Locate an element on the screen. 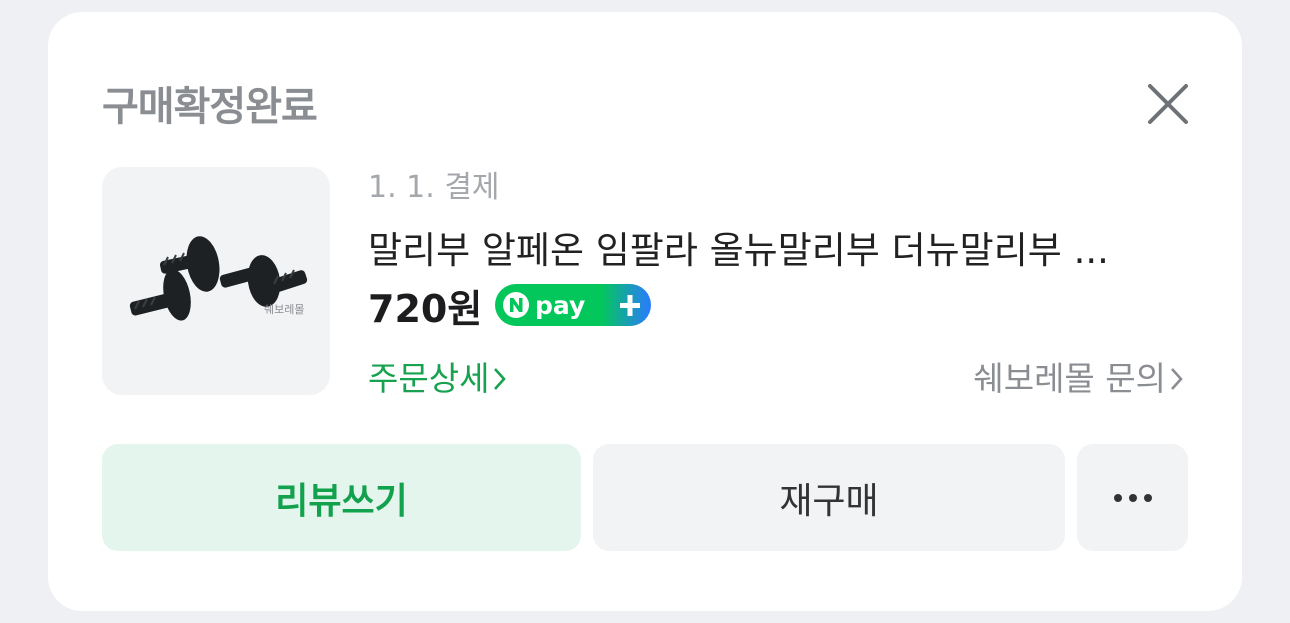  more-options-button is located at coordinates (1132, 497).